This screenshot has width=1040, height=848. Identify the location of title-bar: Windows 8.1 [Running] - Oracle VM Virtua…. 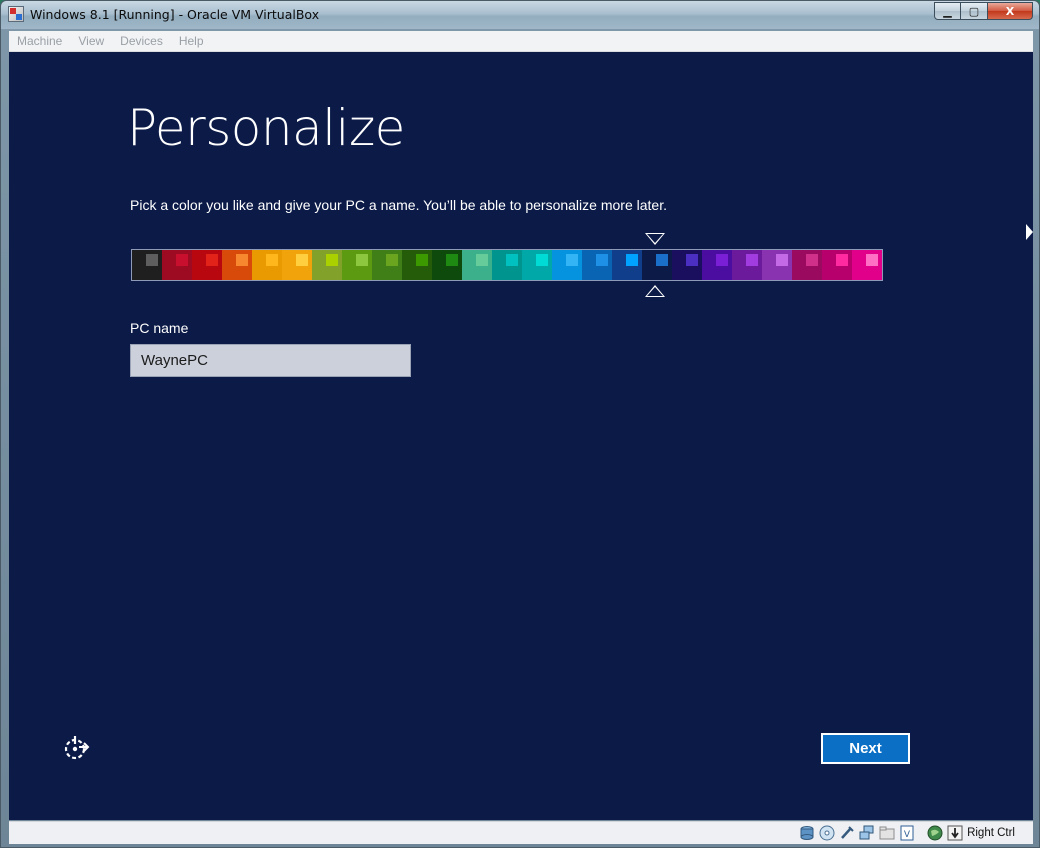
(520, 15).